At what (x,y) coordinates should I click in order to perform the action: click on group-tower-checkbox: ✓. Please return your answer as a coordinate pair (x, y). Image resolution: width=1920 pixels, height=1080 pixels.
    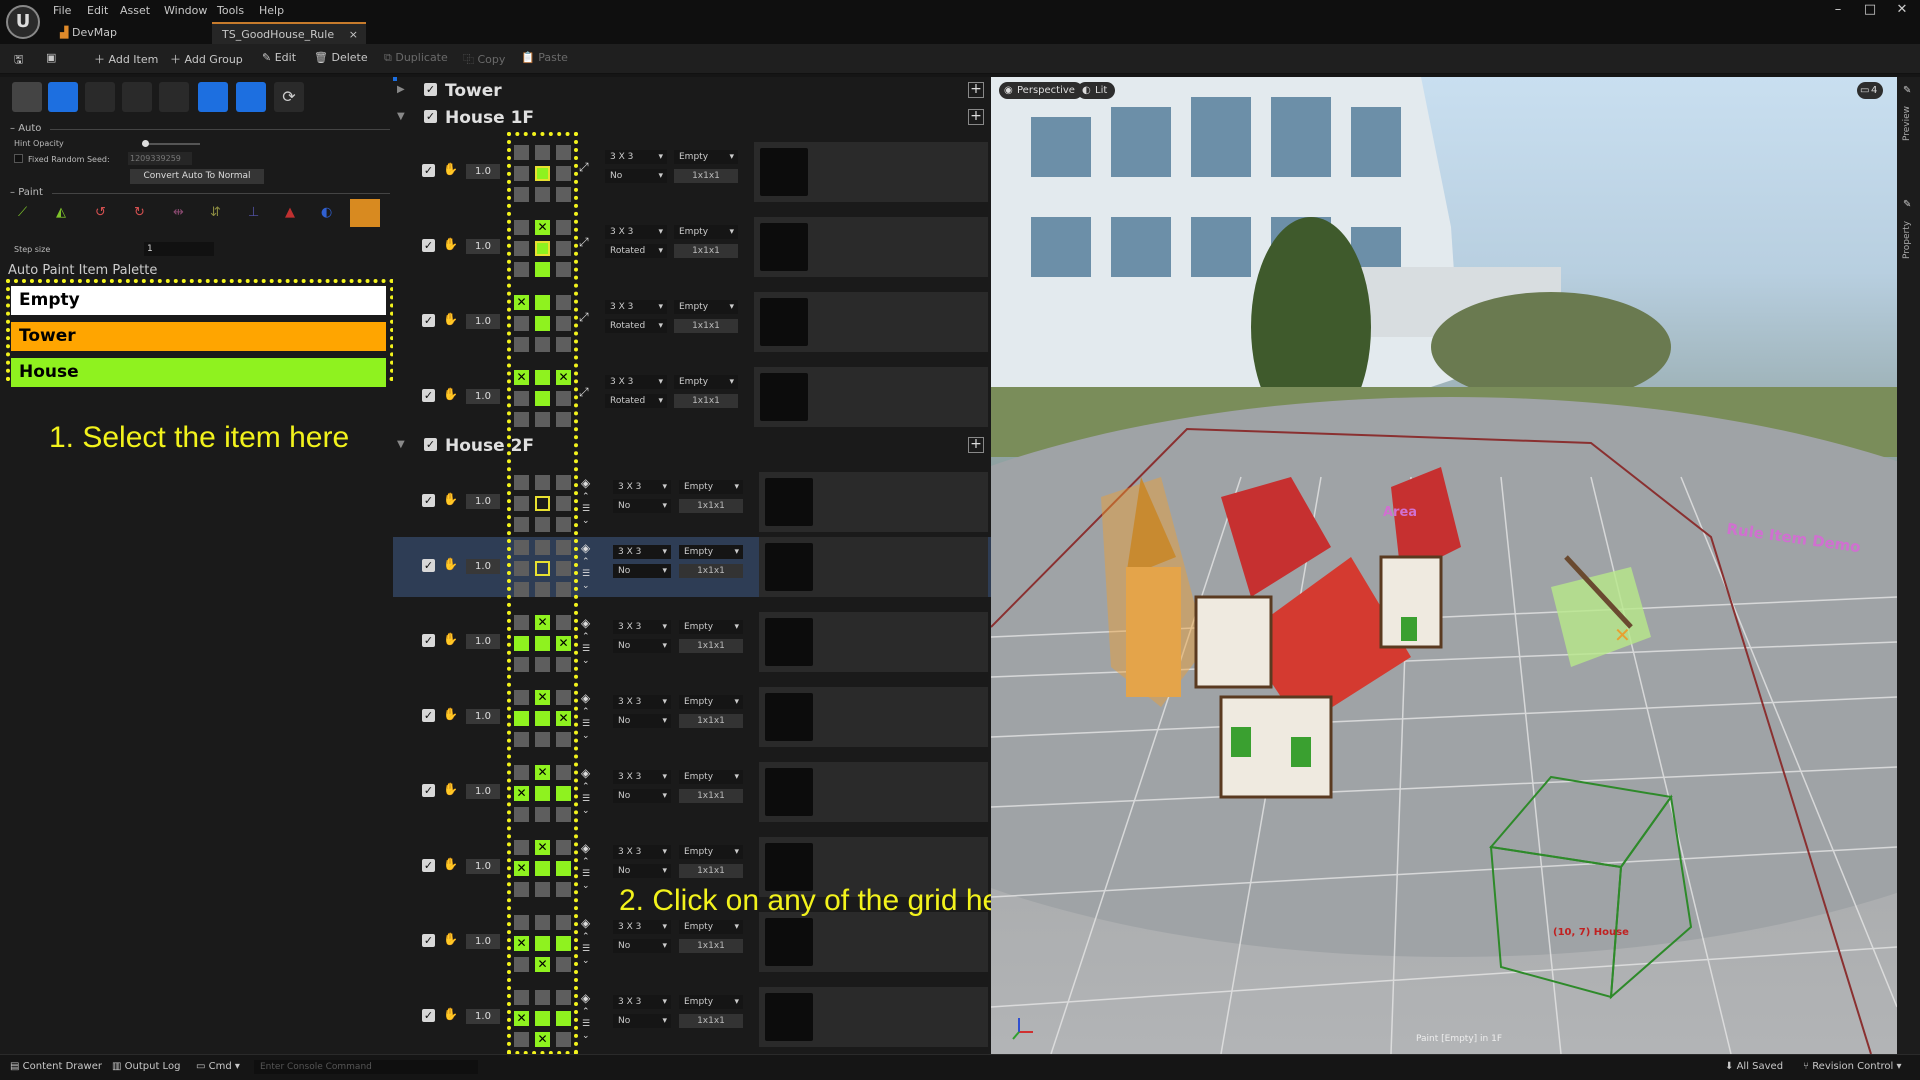
    Looking at the image, I should click on (430, 89).